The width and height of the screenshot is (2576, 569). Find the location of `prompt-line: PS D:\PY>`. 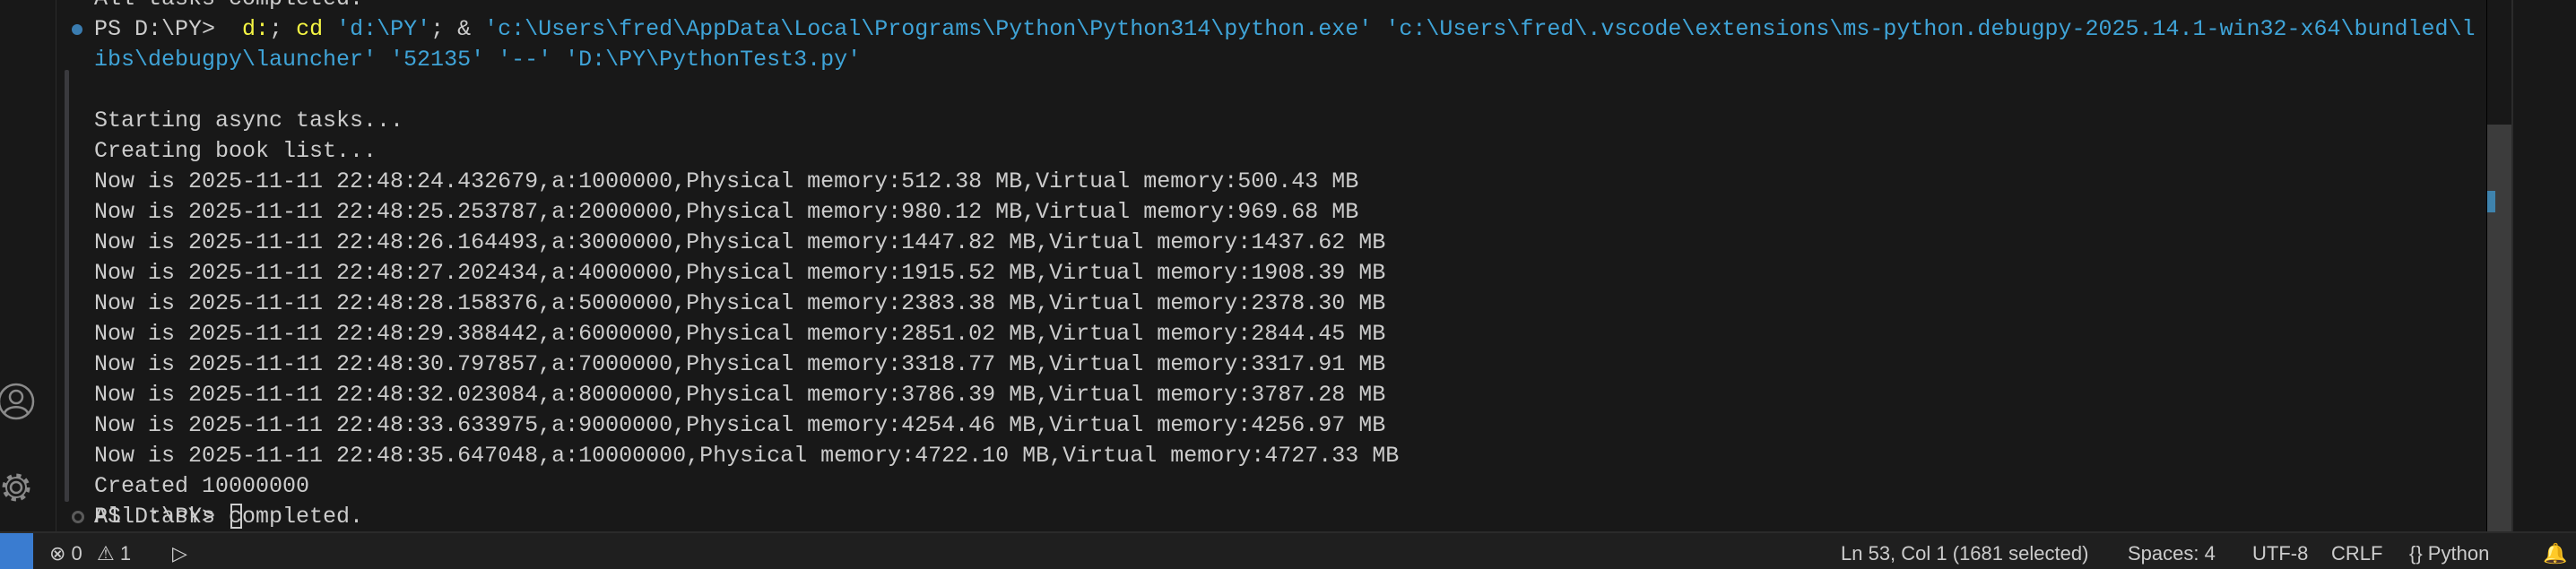

prompt-line: PS D:\PY> is located at coordinates (168, 516).